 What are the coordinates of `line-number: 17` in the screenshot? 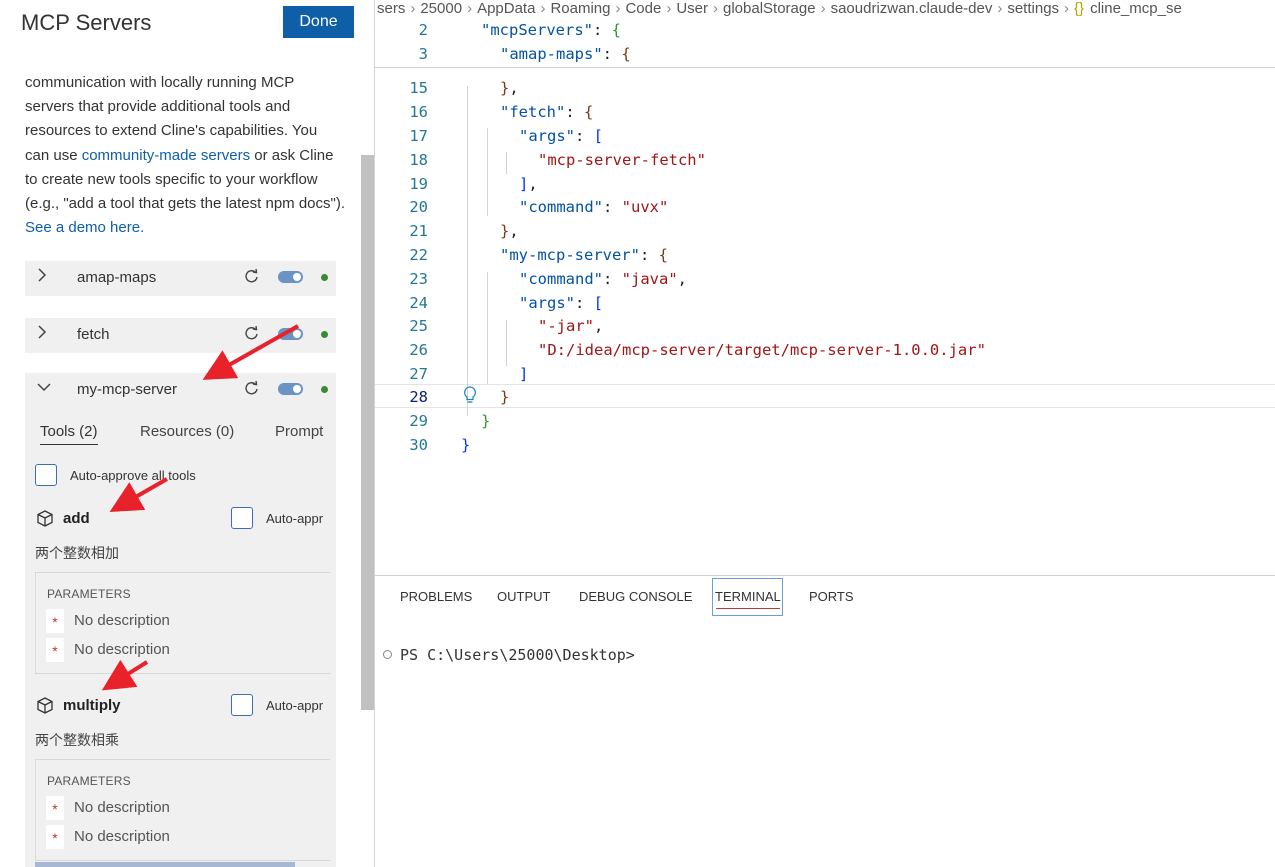 It's located at (418, 136).